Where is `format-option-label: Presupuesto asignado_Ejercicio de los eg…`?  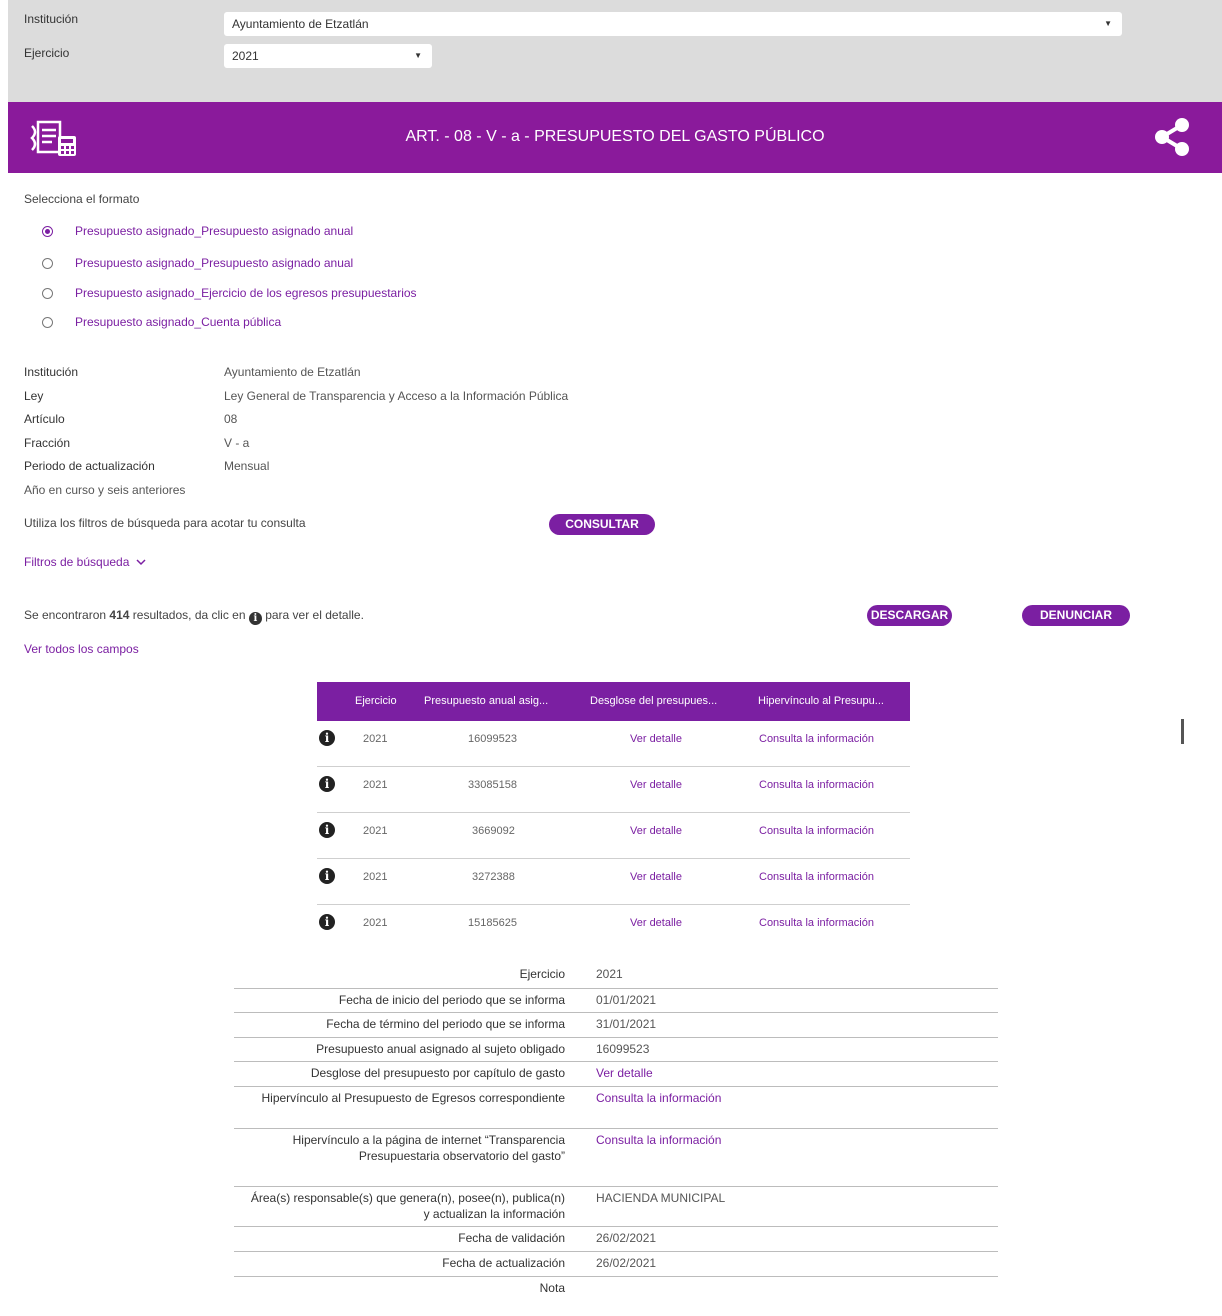
format-option-label: Presupuesto asignado_Ejercicio de los eg… is located at coordinates (246, 293).